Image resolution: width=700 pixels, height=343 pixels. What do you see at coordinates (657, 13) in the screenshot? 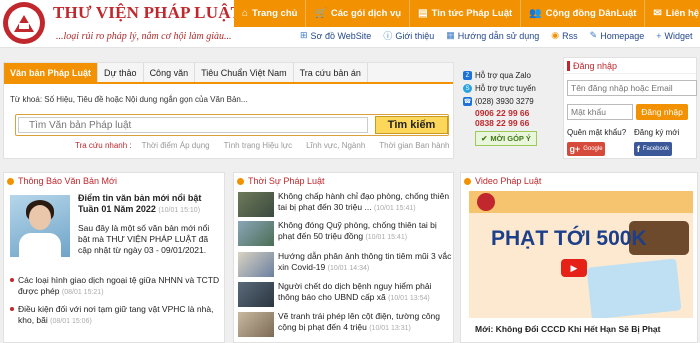
I see `contact-icon: ✉` at bounding box center [657, 13].